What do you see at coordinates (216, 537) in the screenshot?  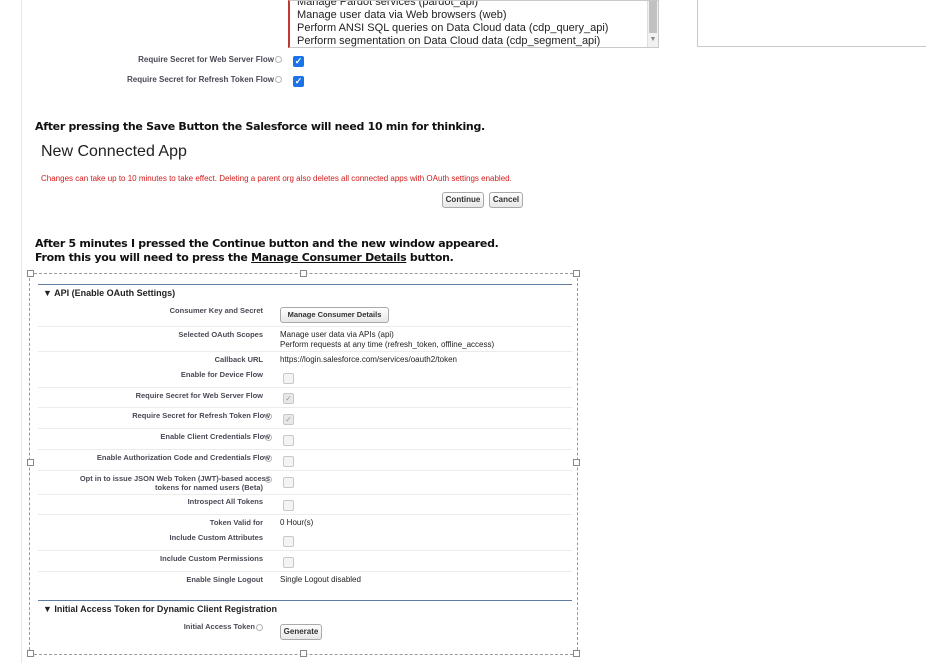 I see `custom-attributes-label: Include Custom Attributes` at bounding box center [216, 537].